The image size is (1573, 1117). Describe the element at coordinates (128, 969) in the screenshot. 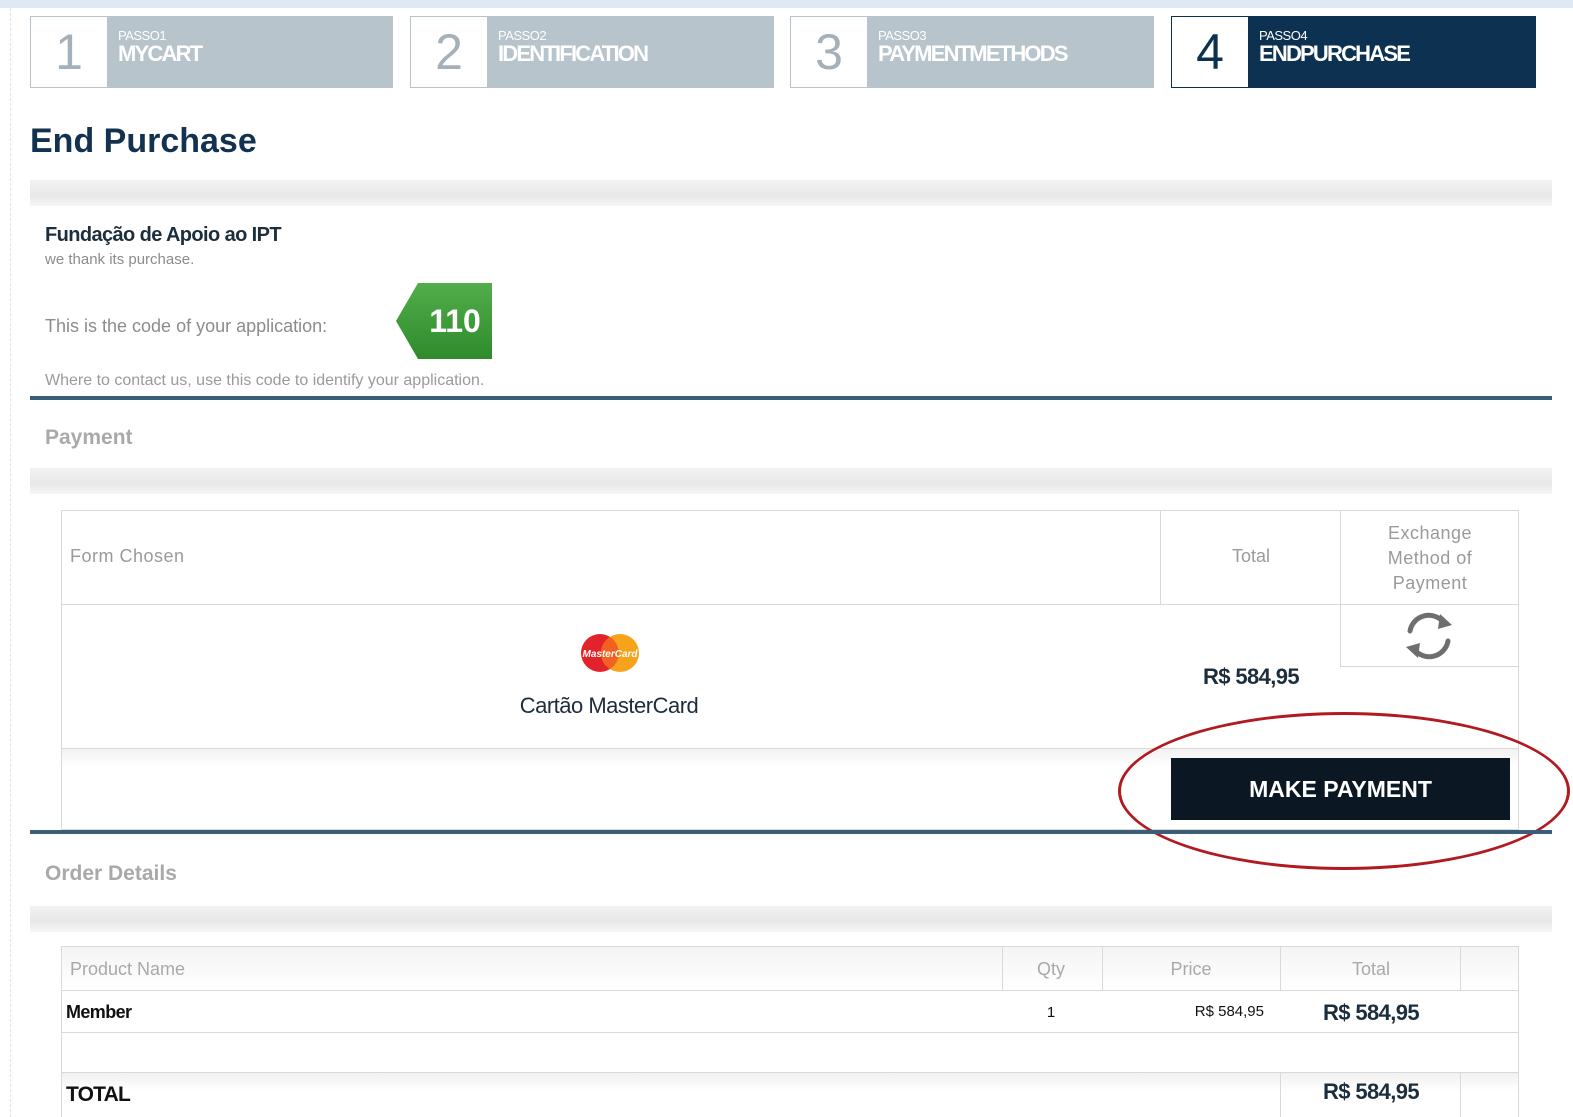

I see `col-product-name: Product Name` at that location.